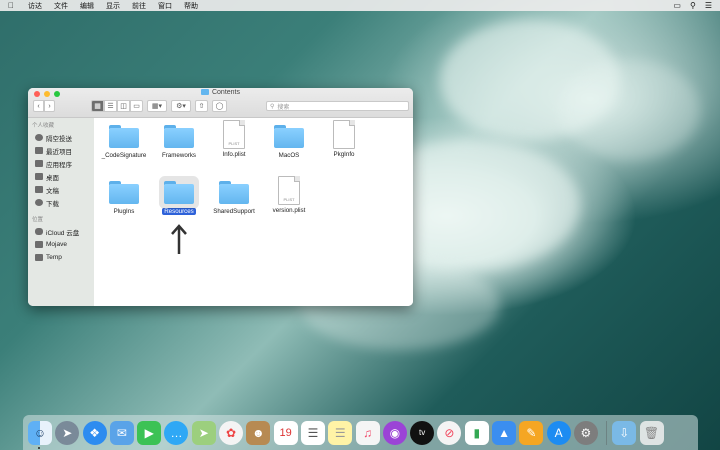 Image resolution: width=720 pixels, height=450 pixels. Describe the element at coordinates (97, 106) in the screenshot. I see `icon-view-button: ▦` at that location.